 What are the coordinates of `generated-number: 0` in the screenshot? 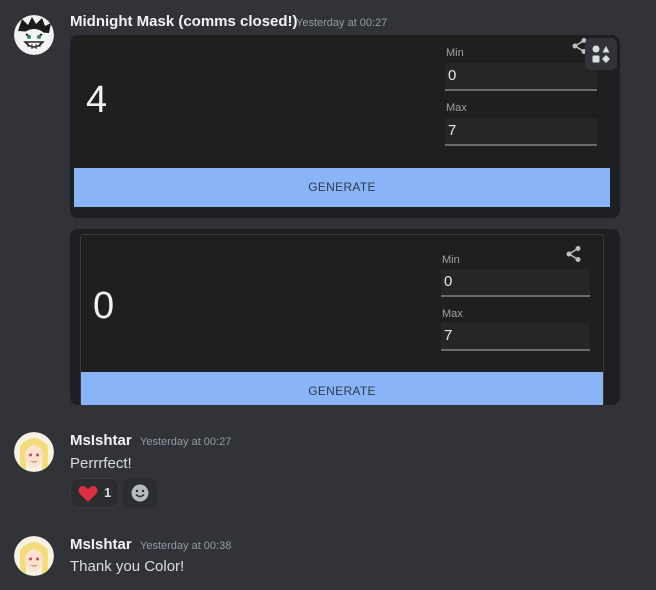 It's located at (104, 306).